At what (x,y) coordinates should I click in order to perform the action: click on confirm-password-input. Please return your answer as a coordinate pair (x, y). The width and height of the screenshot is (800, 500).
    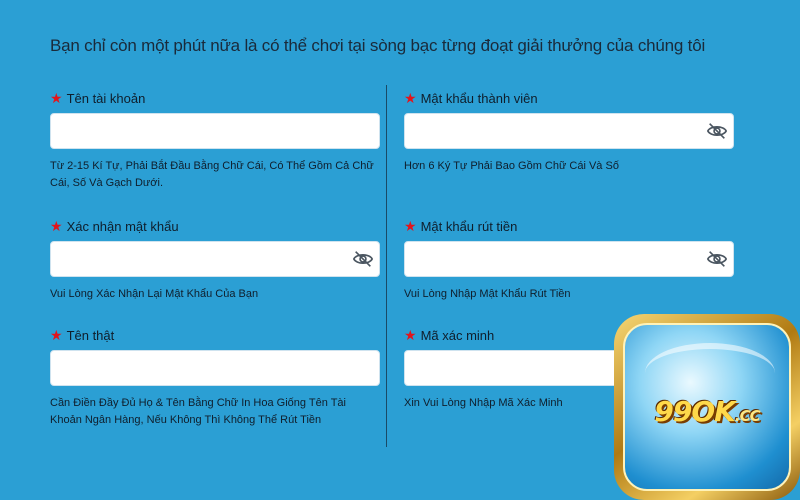
    Looking at the image, I should click on (215, 259).